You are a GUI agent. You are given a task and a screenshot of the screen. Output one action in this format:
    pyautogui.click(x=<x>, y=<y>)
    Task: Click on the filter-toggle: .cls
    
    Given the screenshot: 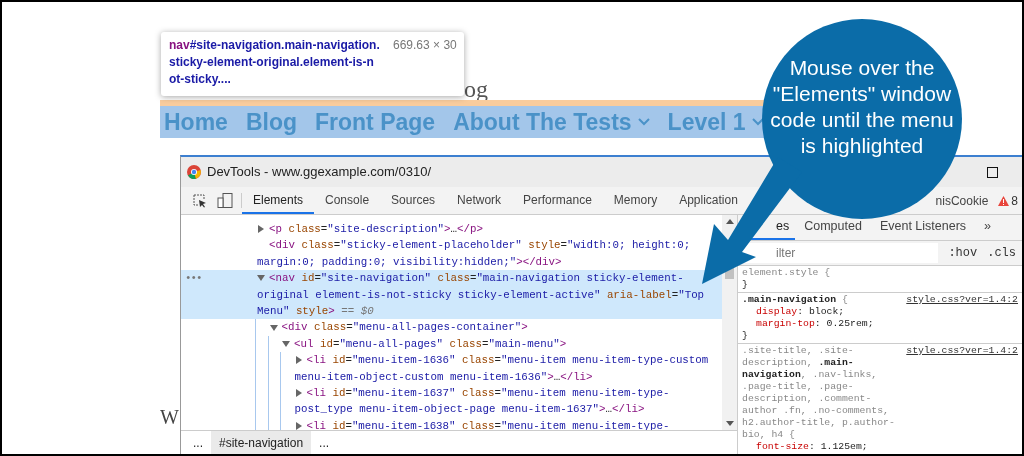 What is the action you would take?
    pyautogui.click(x=1001, y=253)
    